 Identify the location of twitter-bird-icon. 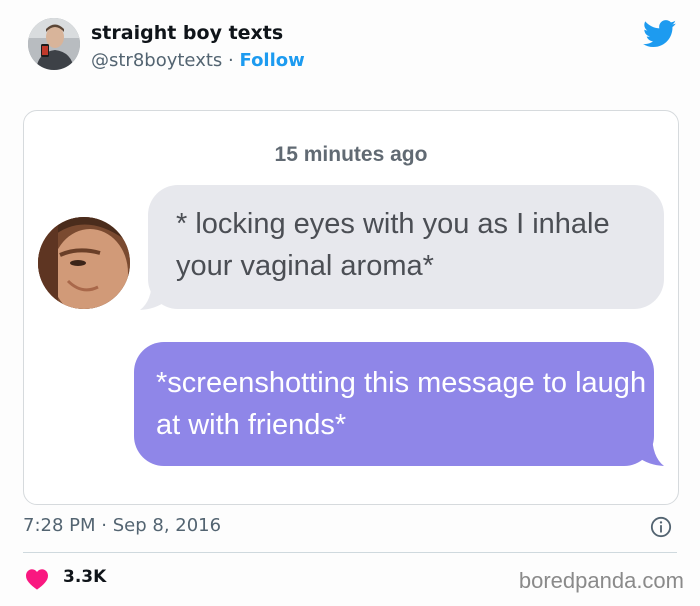
(660, 34).